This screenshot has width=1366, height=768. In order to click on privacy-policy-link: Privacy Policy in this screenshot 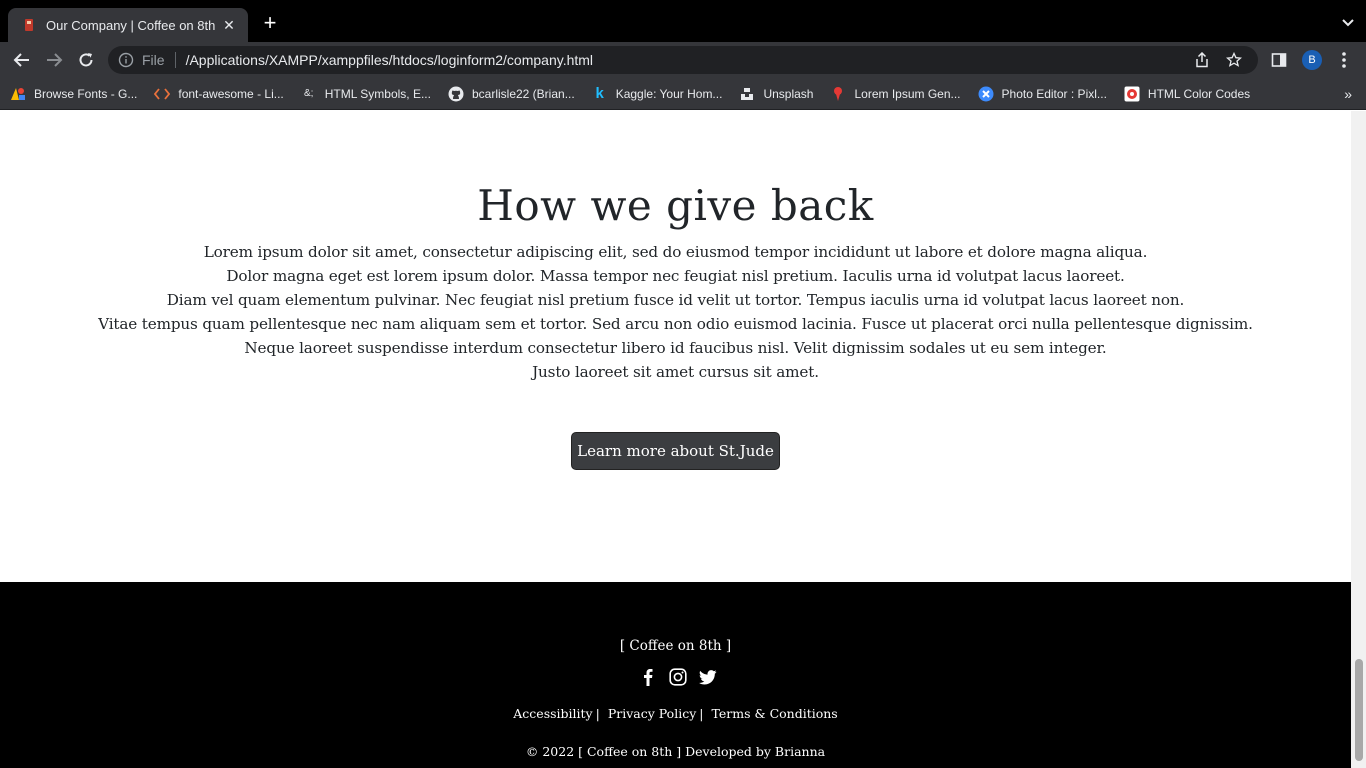, I will do `click(652, 713)`.